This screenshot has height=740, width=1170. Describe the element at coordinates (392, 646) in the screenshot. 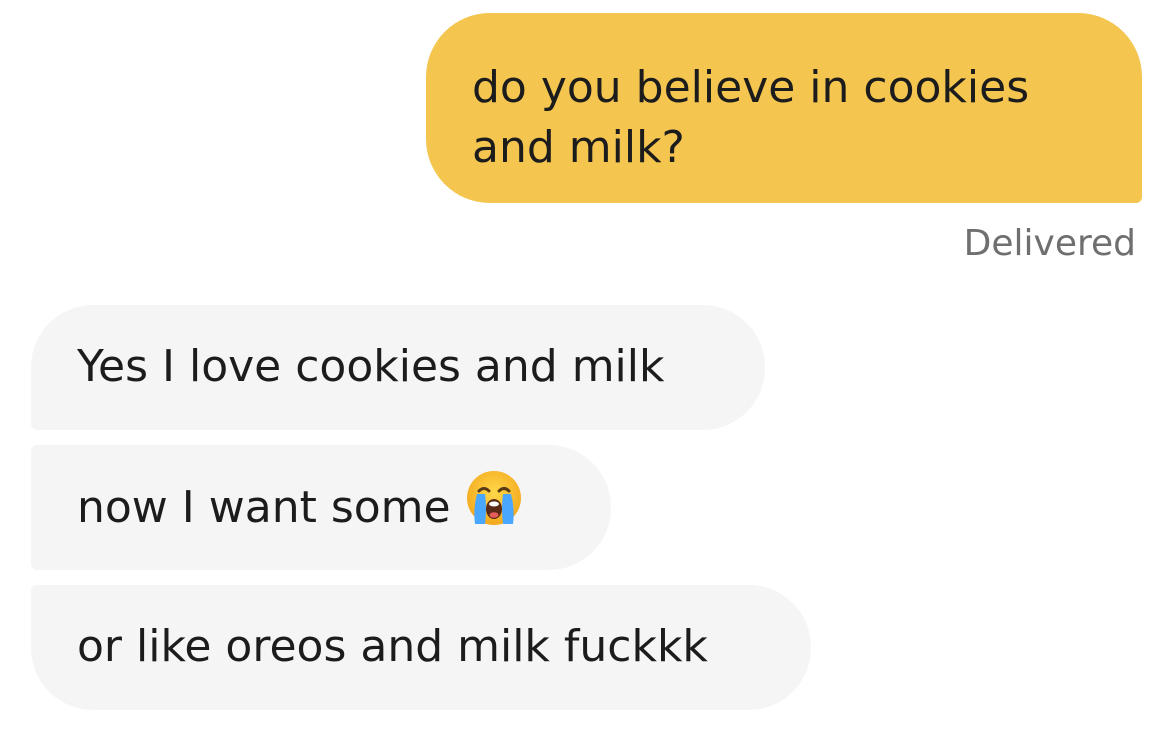

I see `message-text: or like oreos and milk fuckkk` at that location.